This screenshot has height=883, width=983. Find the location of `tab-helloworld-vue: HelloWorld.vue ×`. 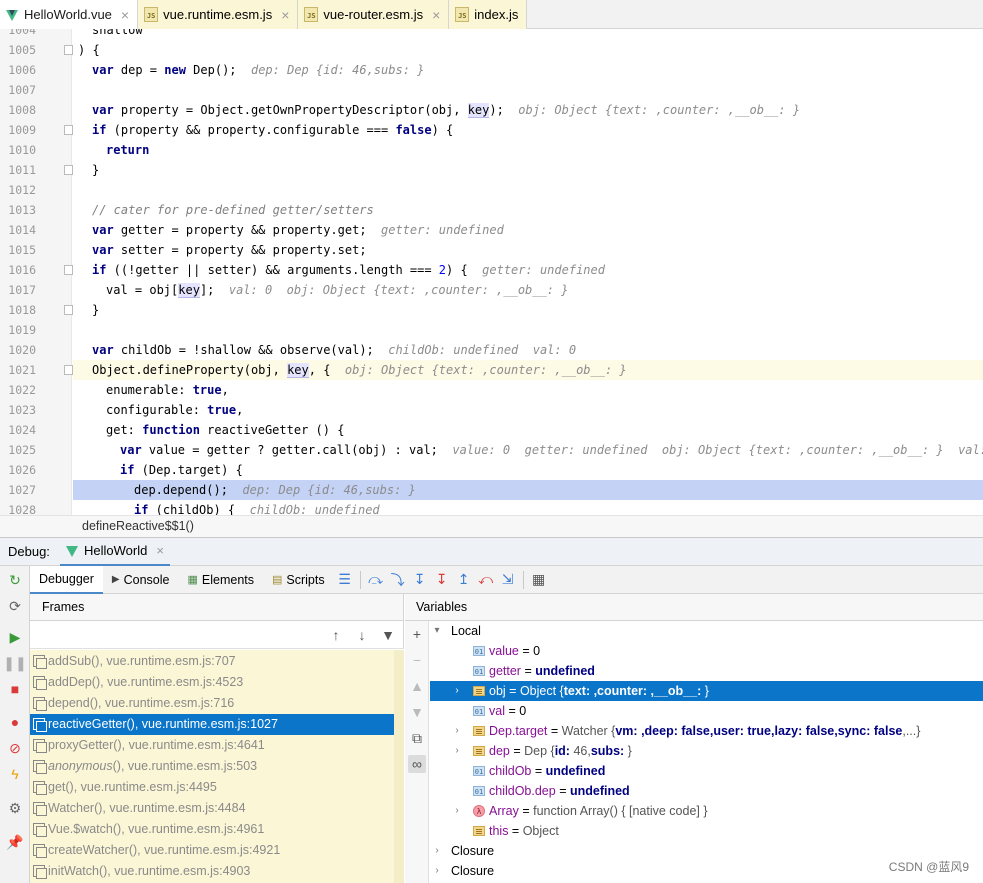

tab-helloworld-vue: HelloWorld.vue × is located at coordinates (69, 14).